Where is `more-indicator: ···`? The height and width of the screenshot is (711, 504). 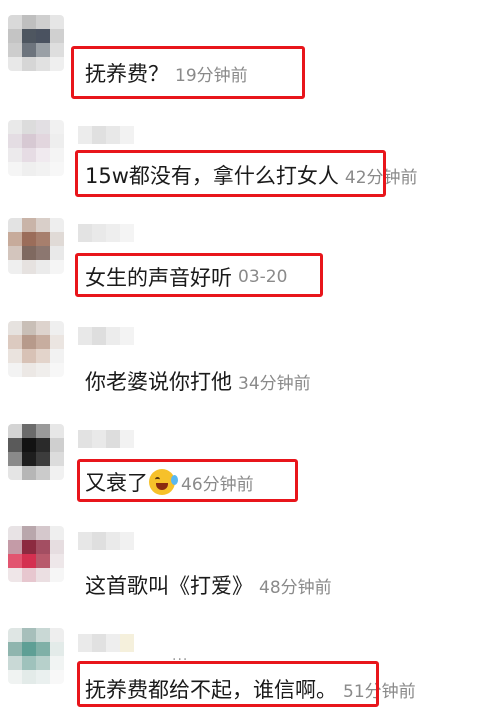 more-indicator: ··· is located at coordinates (180, 660).